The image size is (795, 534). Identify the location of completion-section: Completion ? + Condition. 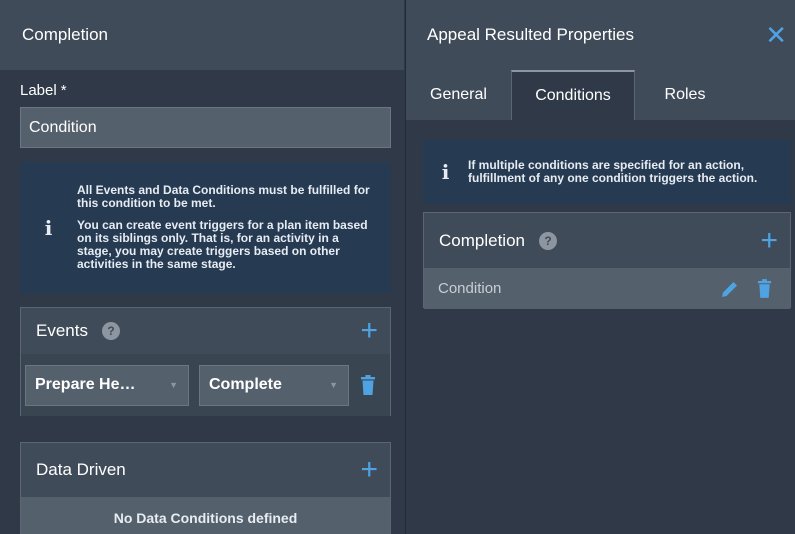
(607, 260).